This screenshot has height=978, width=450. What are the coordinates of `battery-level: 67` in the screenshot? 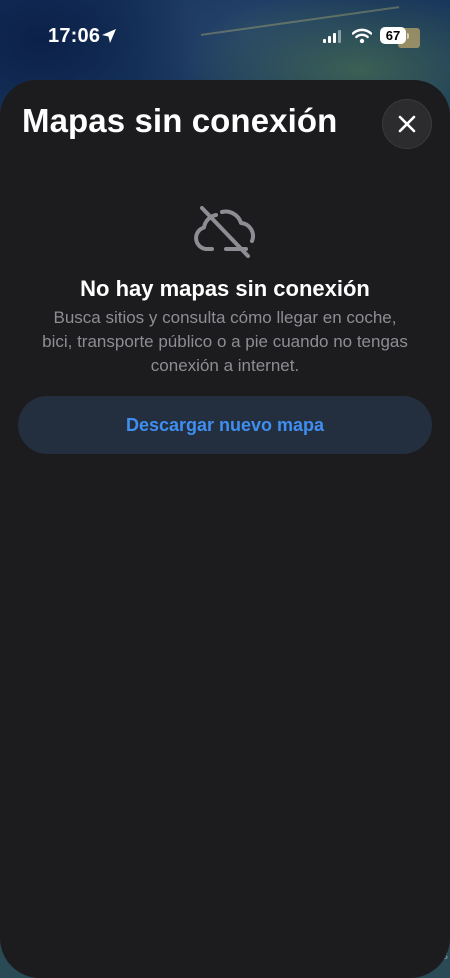 It's located at (393, 35).